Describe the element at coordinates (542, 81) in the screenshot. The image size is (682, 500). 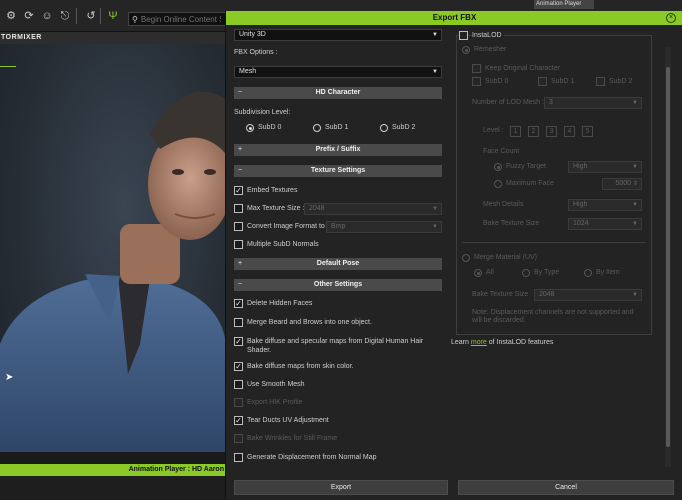
I see `instalod-subd-1-checkbox` at that location.